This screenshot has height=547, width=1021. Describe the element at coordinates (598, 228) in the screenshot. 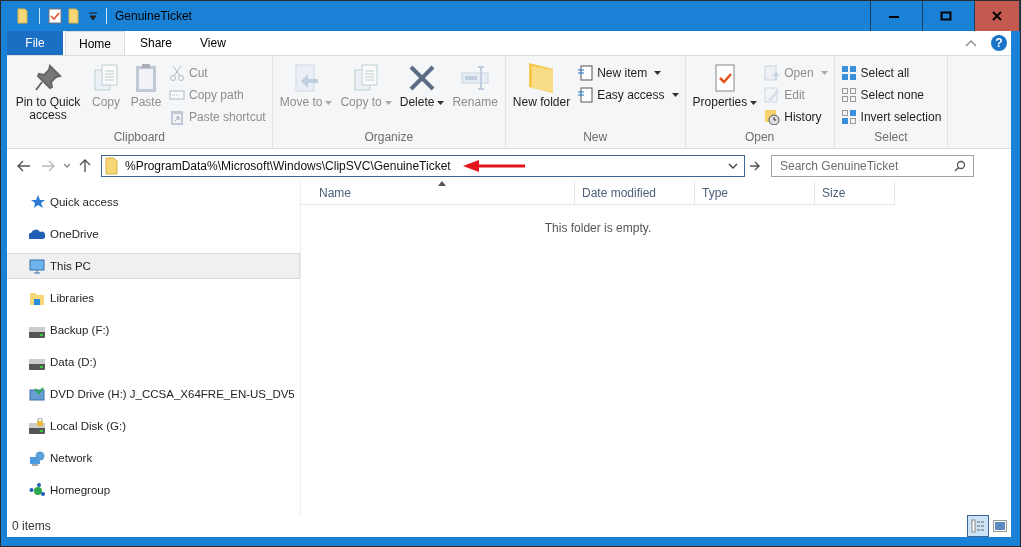

I see `empty-folder-message: This folder is empty.` at that location.